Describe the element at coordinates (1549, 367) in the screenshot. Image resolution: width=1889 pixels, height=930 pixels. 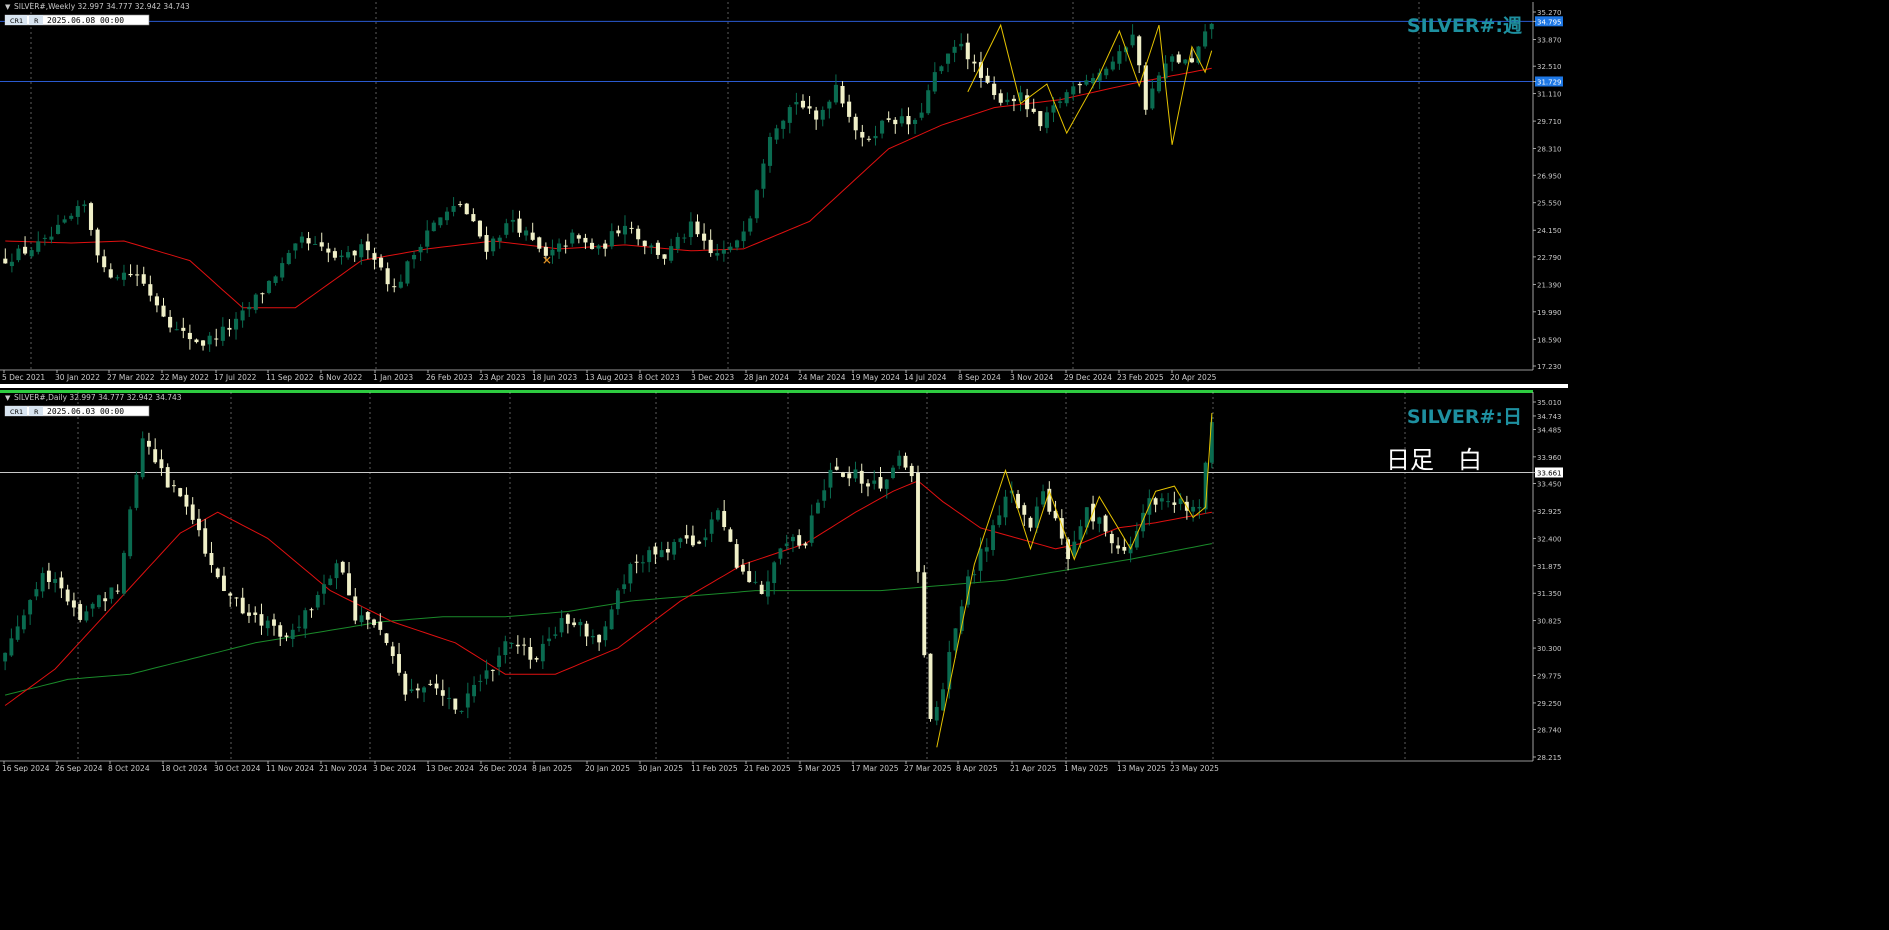
I see `price-tick-label-15: 17.230` at that location.